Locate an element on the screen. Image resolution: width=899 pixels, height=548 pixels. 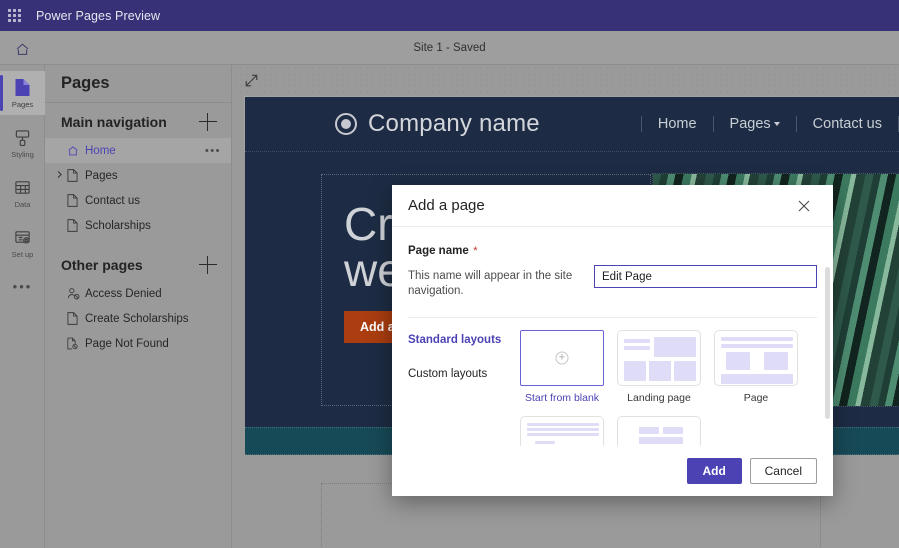
sidebar-item-label: Access Denied is located at coordinates (123, 293).